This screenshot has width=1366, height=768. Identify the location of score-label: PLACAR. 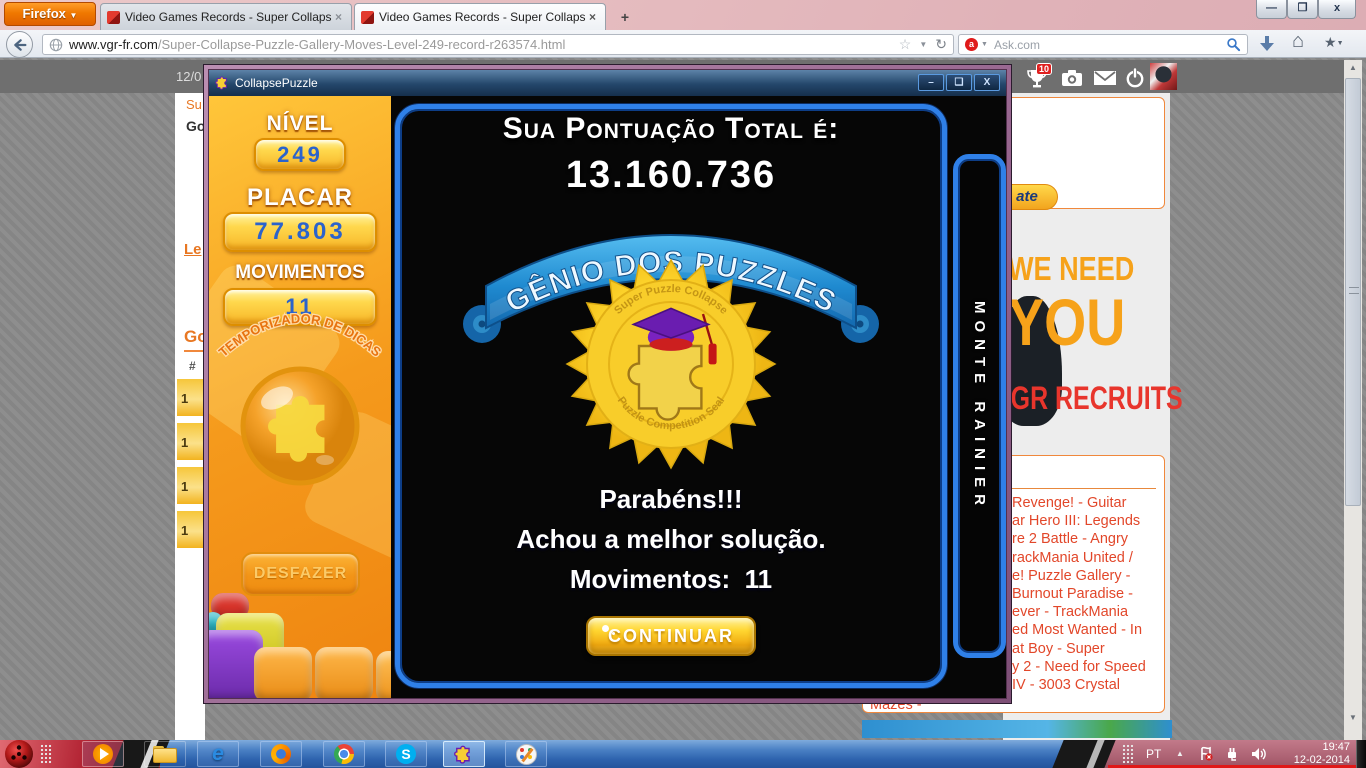
(300, 197).